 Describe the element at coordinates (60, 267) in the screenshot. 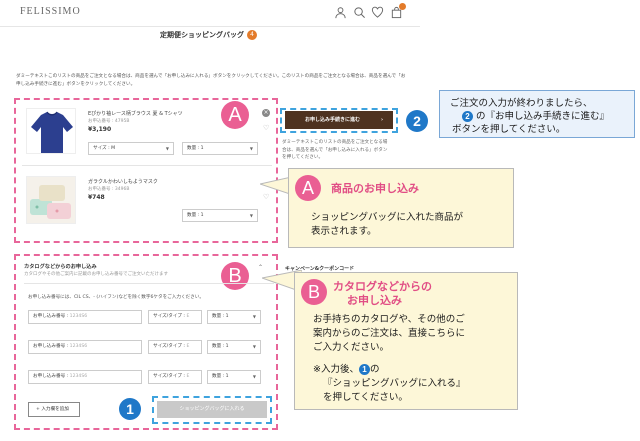

I see `catalog-title: カタログなどからのお申し込み` at that location.